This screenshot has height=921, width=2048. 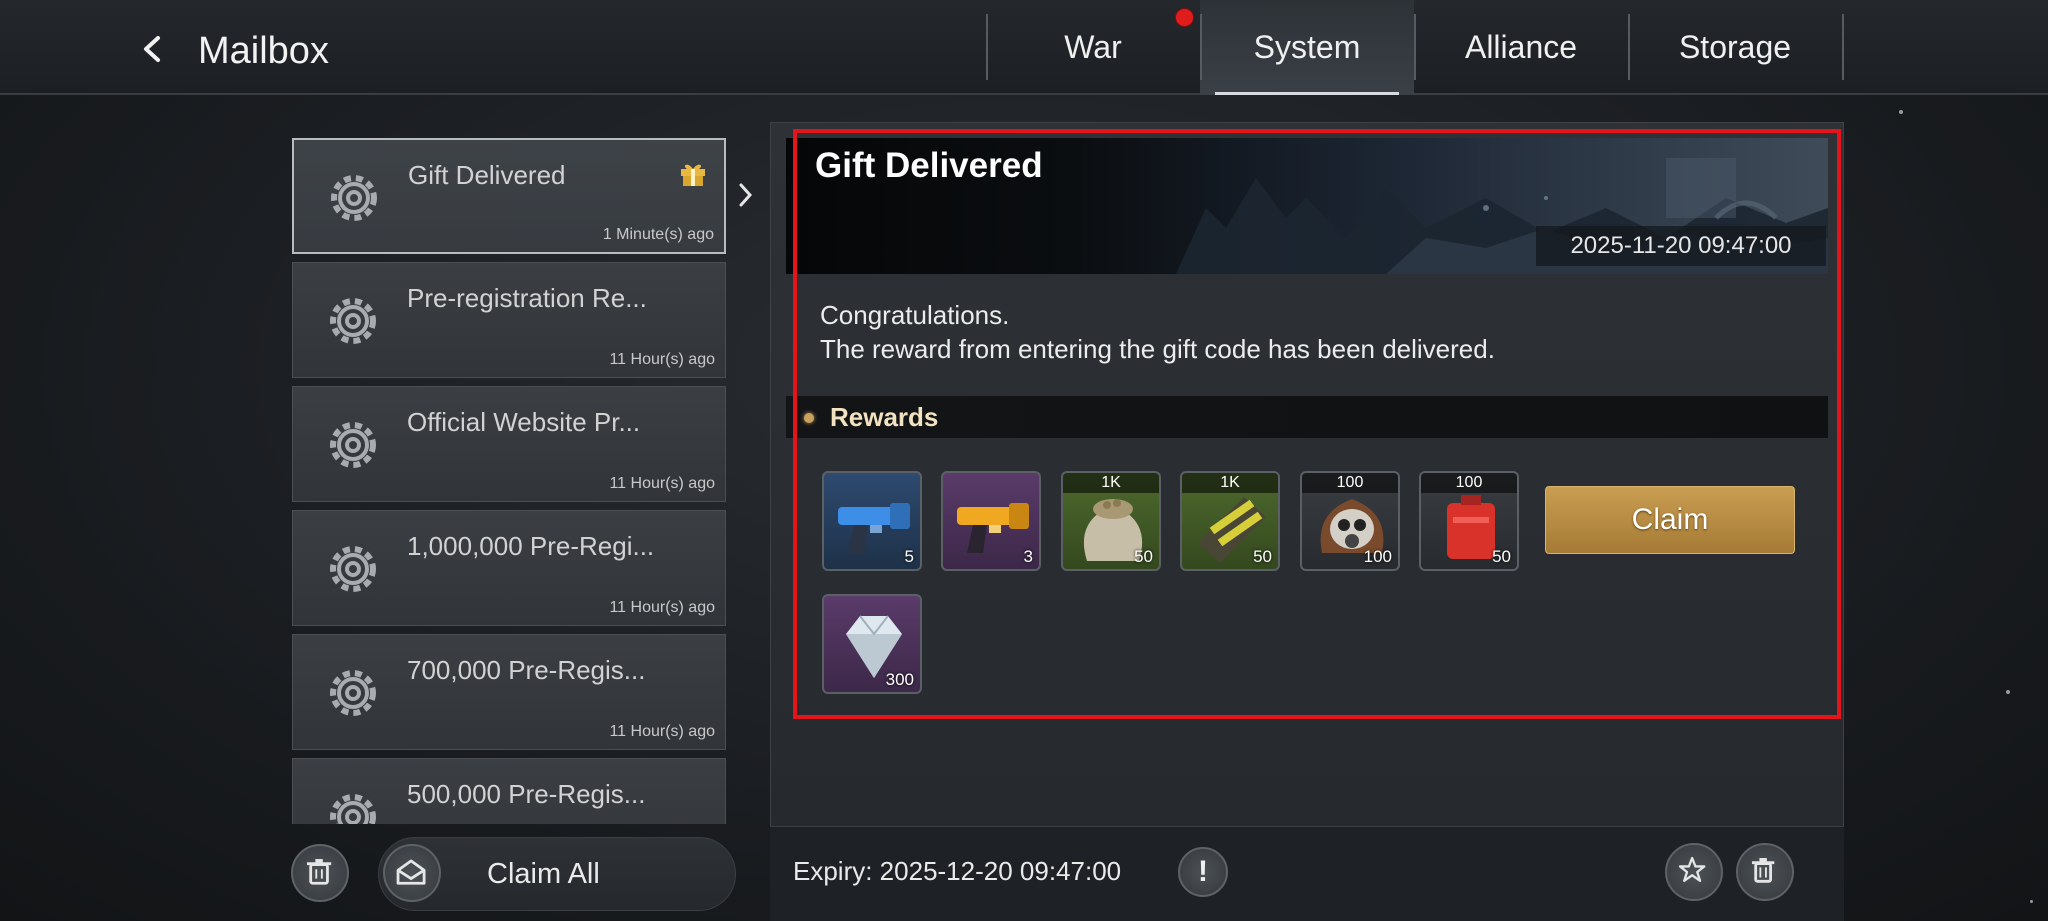 I want to click on trash-icon, so click(x=1763, y=870).